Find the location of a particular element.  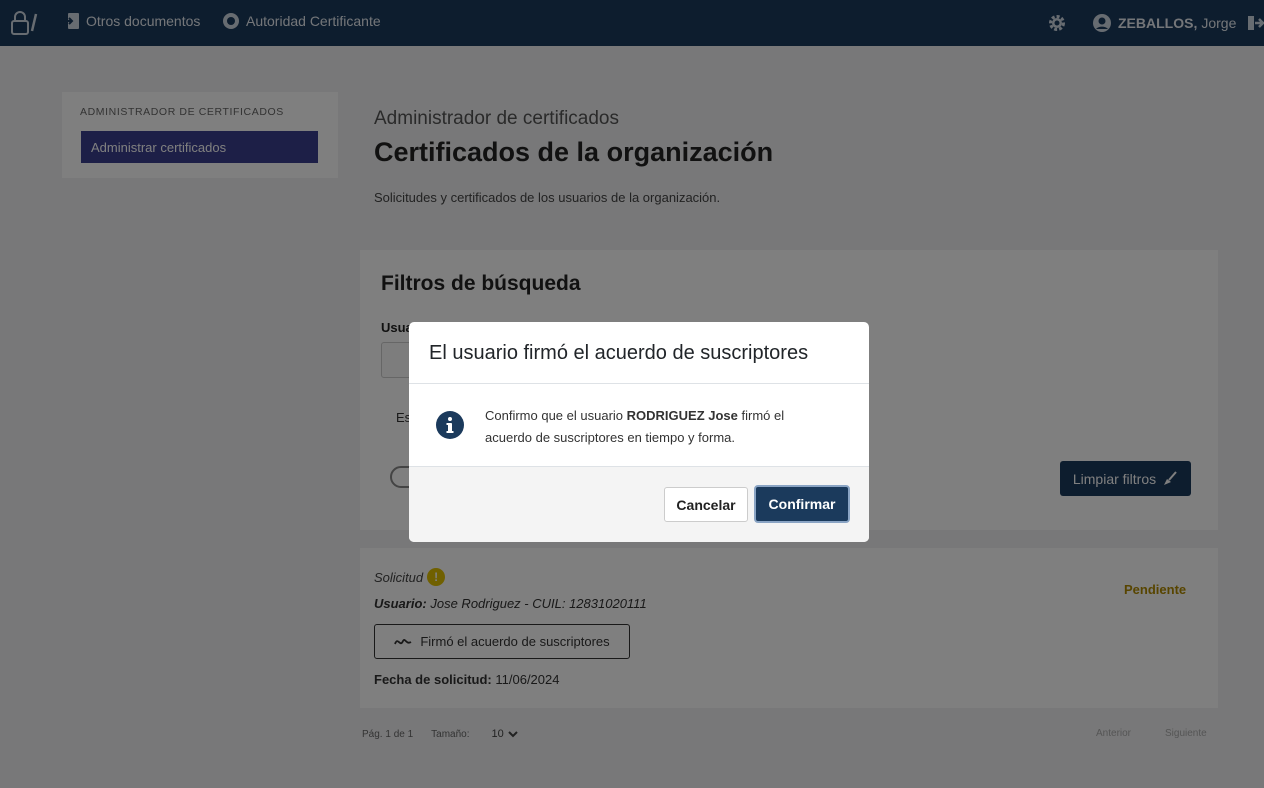

cancel-button: Cancelar is located at coordinates (706, 504).